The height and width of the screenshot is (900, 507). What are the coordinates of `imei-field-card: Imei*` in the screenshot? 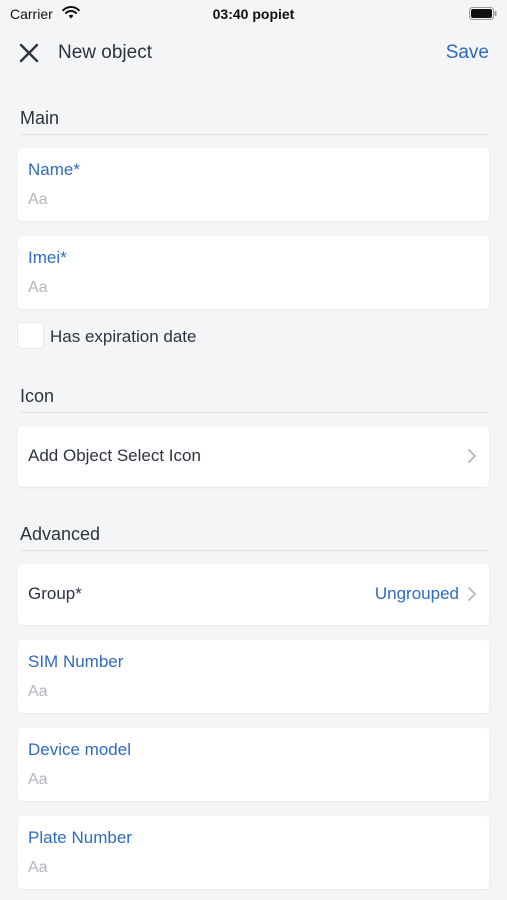 It's located at (253, 272).